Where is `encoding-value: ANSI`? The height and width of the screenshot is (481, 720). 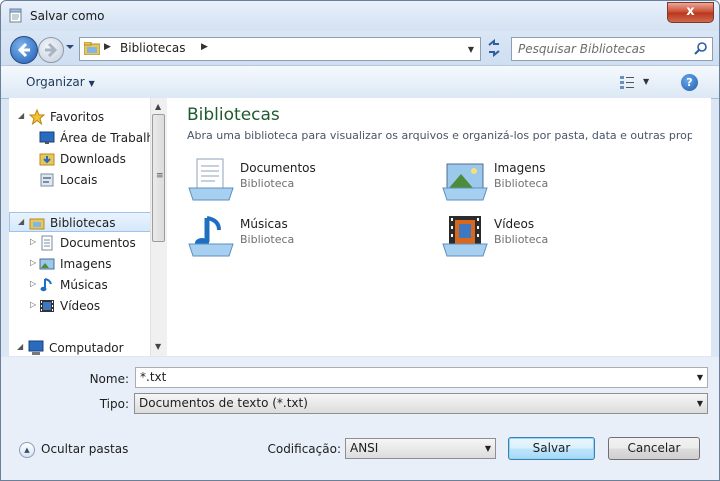 encoding-value: ANSI is located at coordinates (364, 448).